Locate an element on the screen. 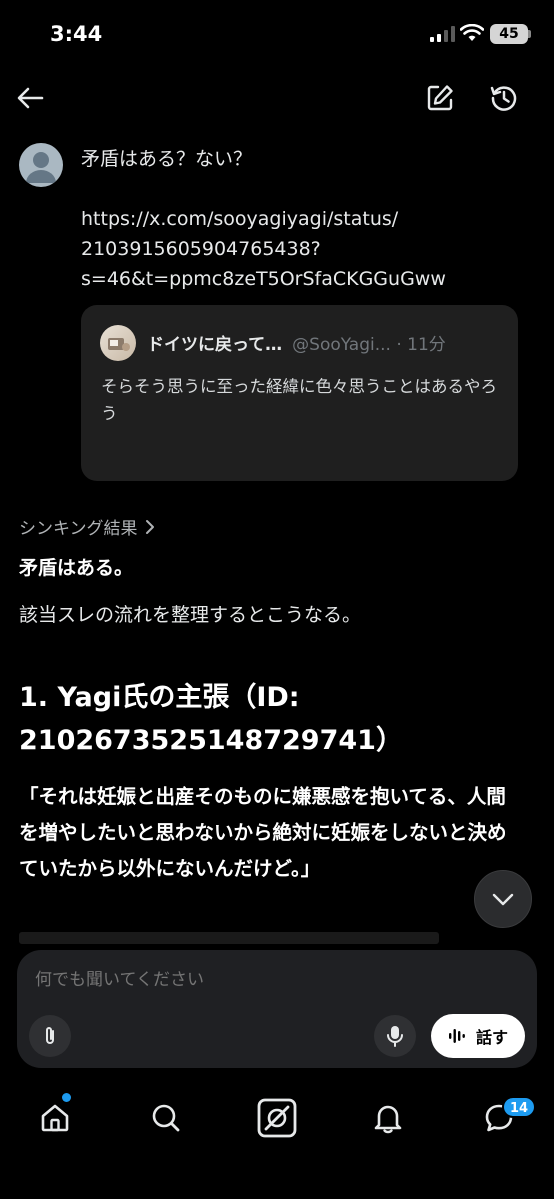 Image resolution: width=554 pixels, height=1199 pixels. edit-icon is located at coordinates (440, 98).